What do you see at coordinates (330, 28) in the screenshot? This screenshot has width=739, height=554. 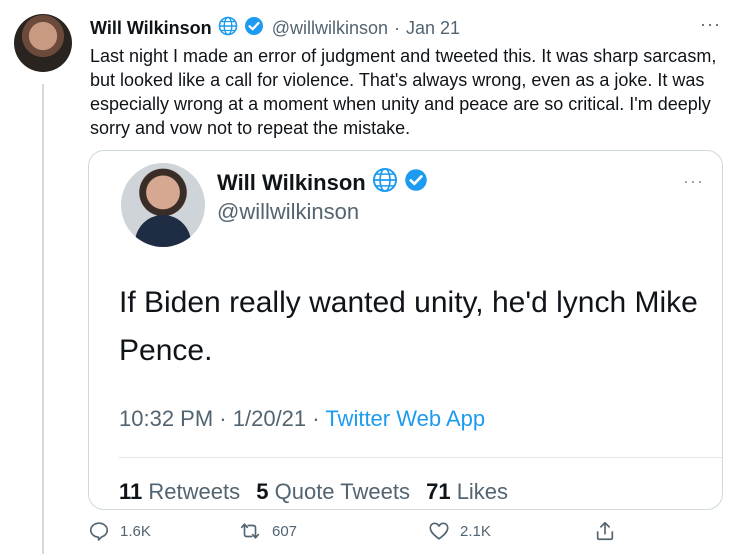 I see `author-handle: @willwilkinson` at bounding box center [330, 28].